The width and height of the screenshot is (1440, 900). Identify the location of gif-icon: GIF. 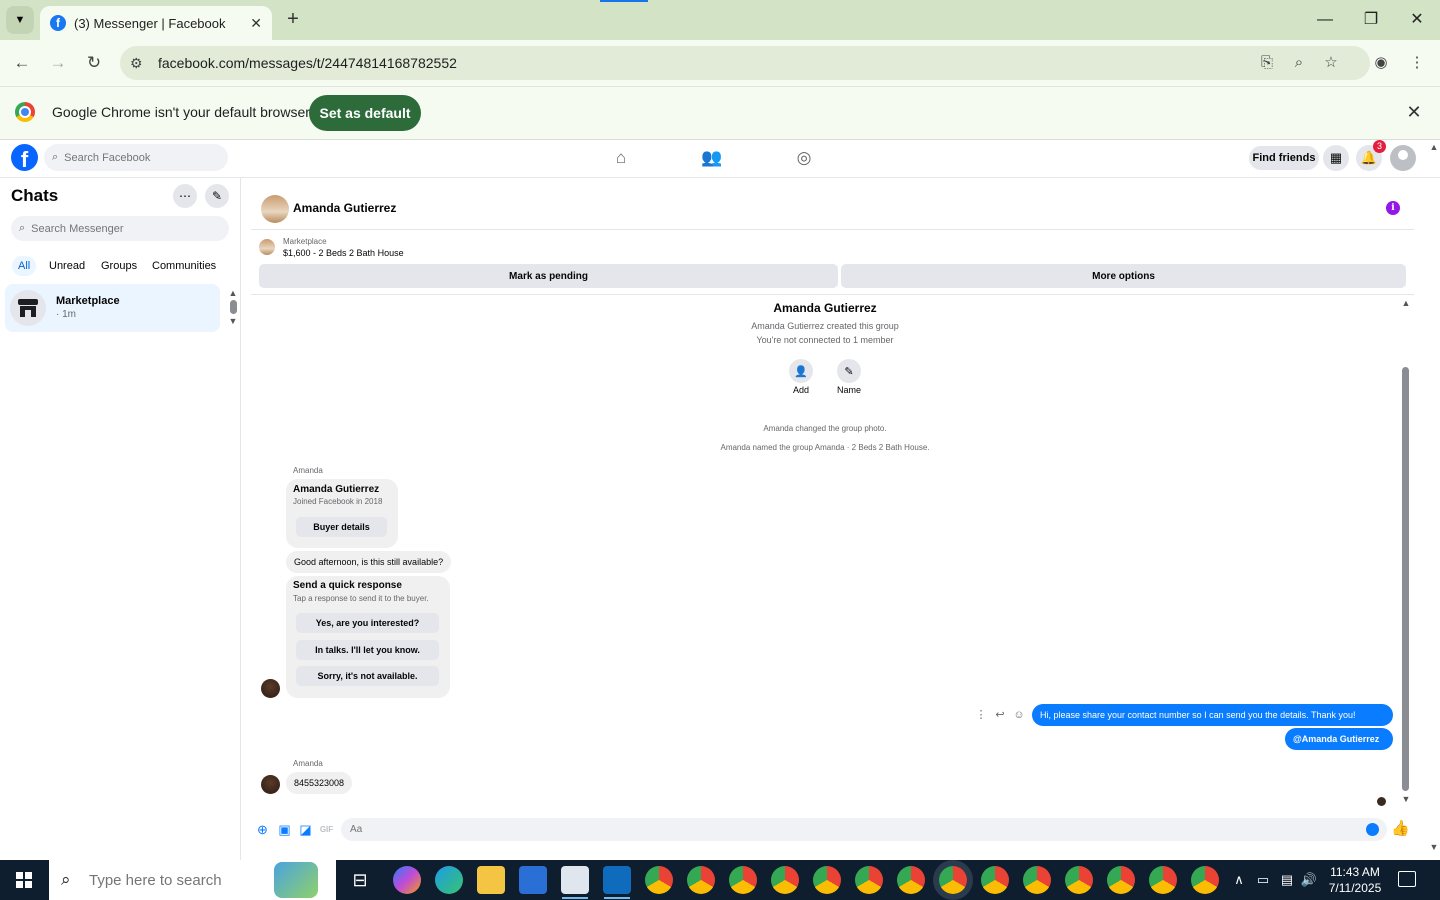
(326, 829).